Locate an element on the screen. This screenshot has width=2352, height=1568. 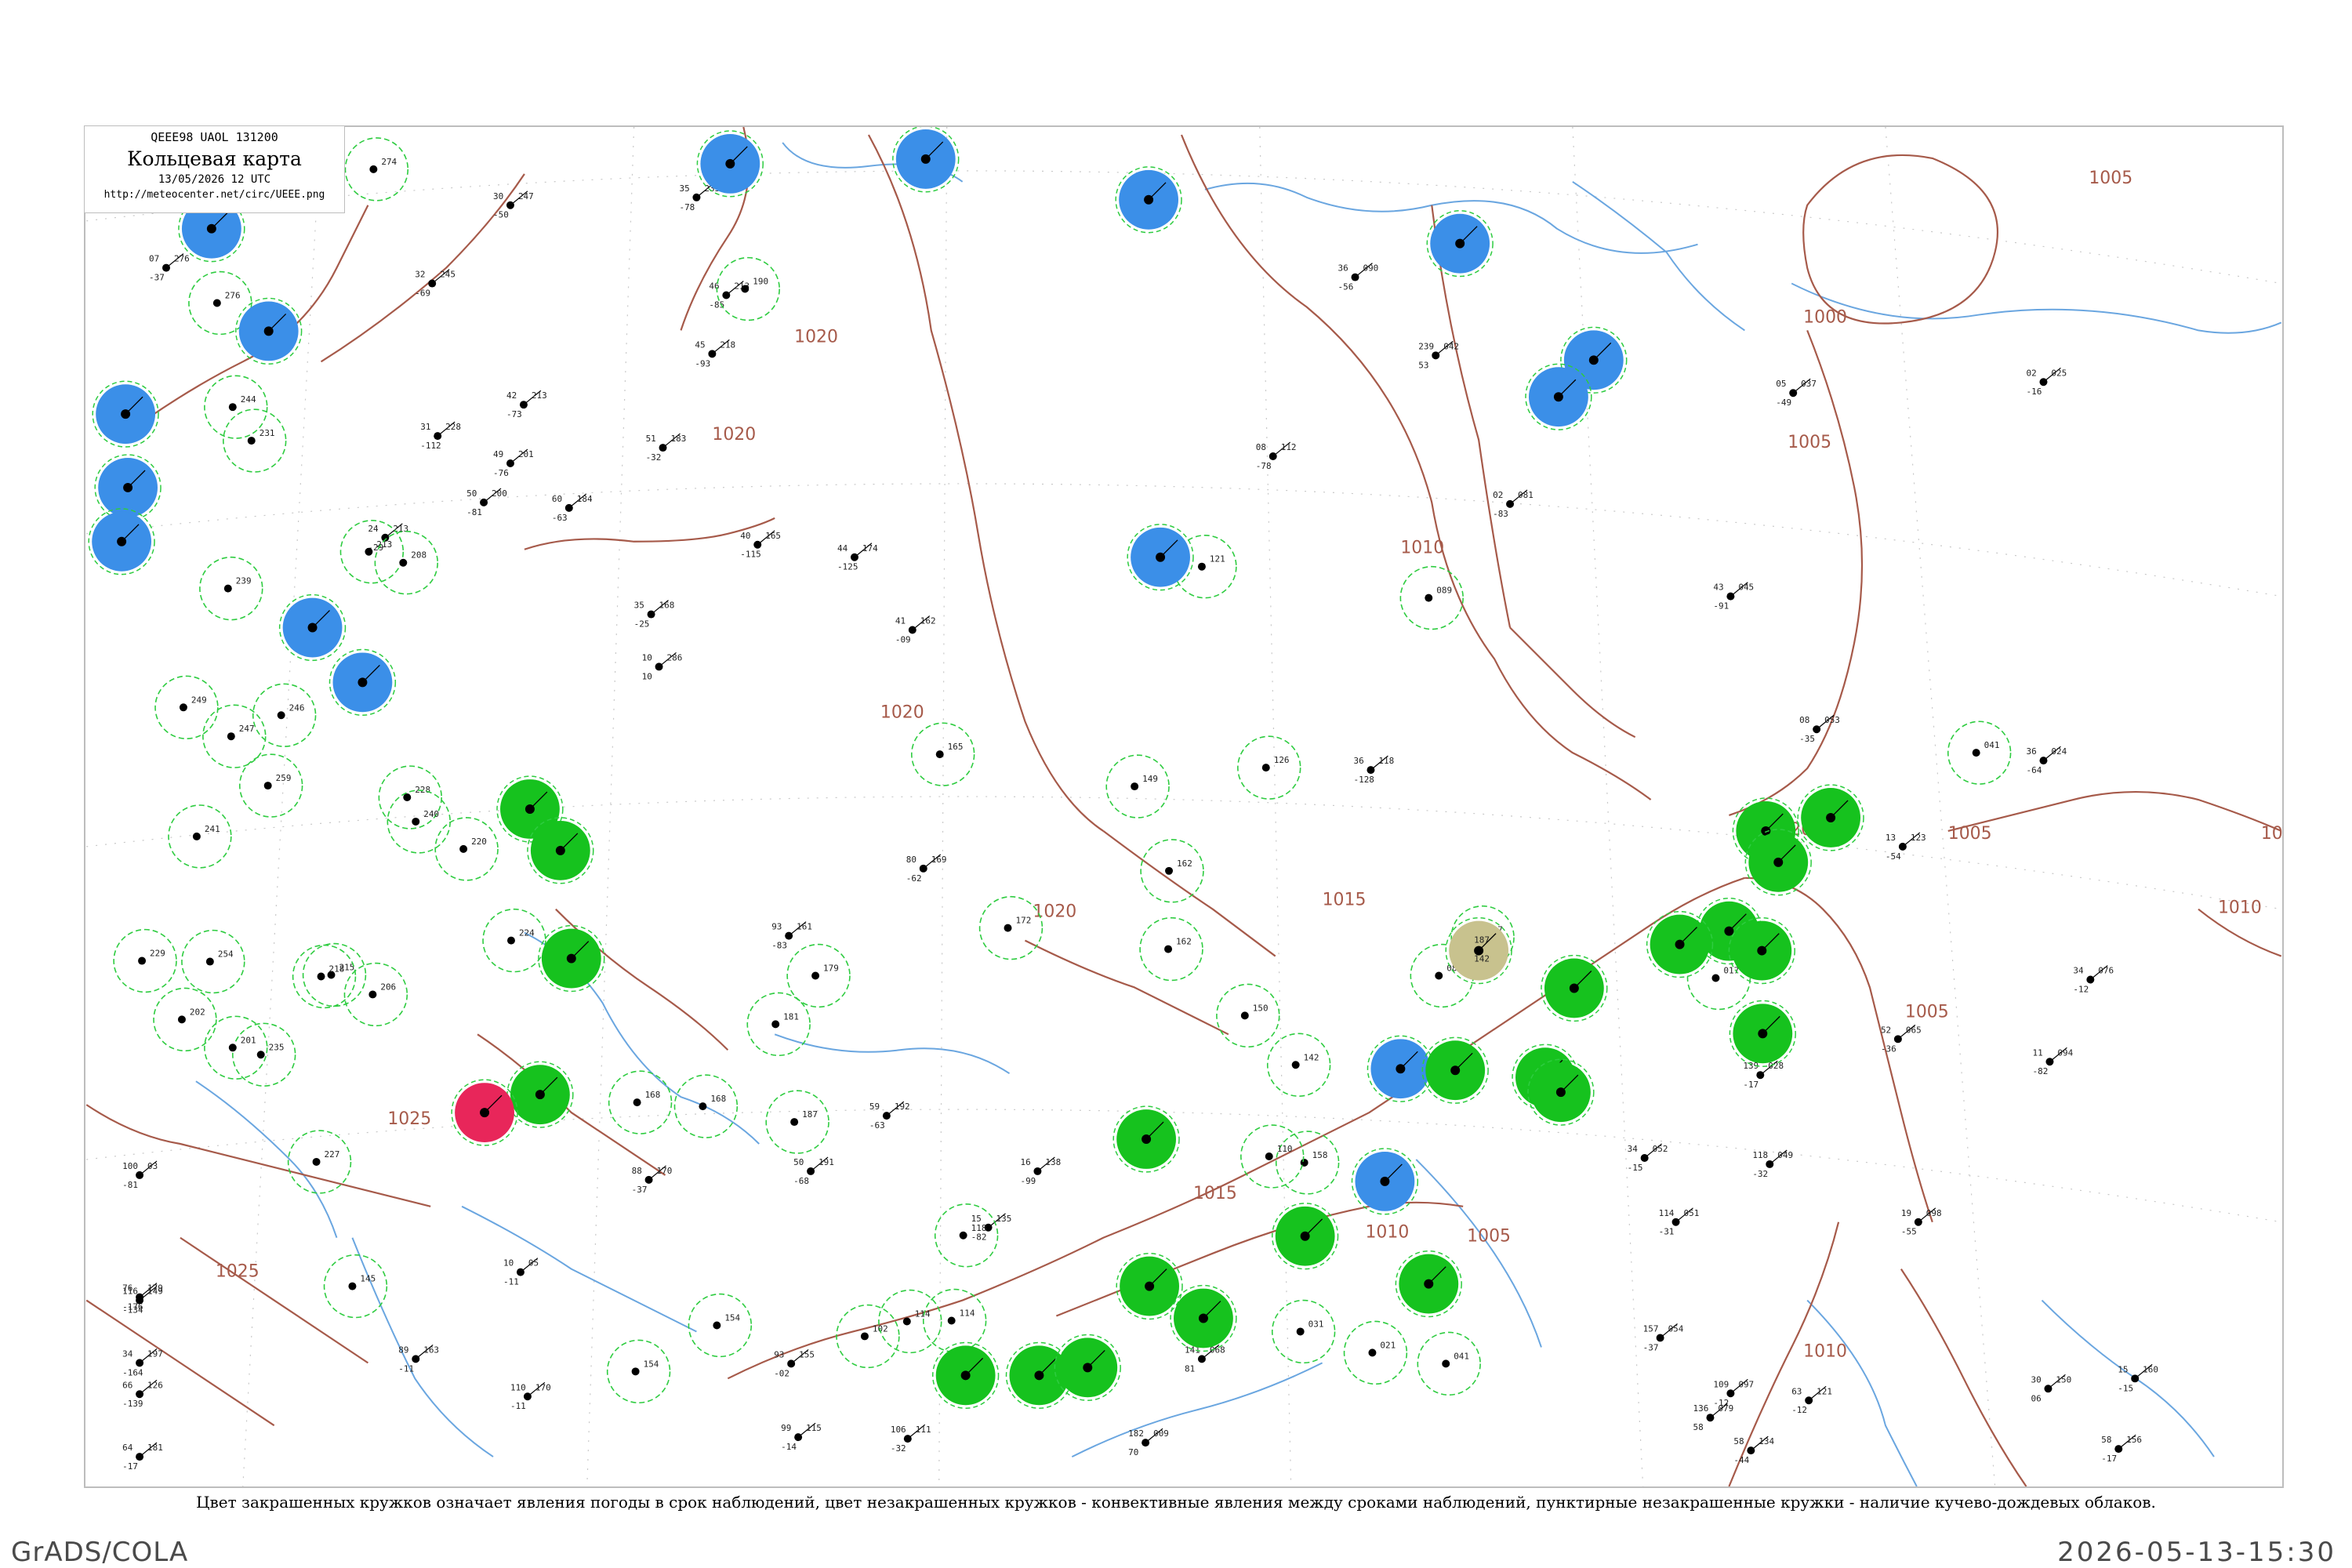
convective-station: 218 is located at coordinates (324, 976).